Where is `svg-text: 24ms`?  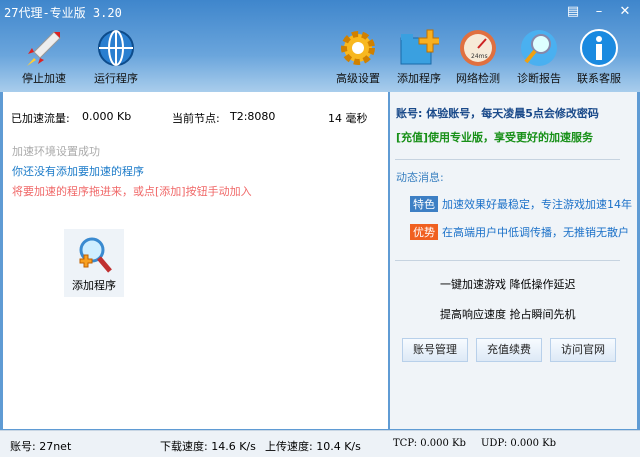
svg-text: 24ms is located at coordinates (479, 56).